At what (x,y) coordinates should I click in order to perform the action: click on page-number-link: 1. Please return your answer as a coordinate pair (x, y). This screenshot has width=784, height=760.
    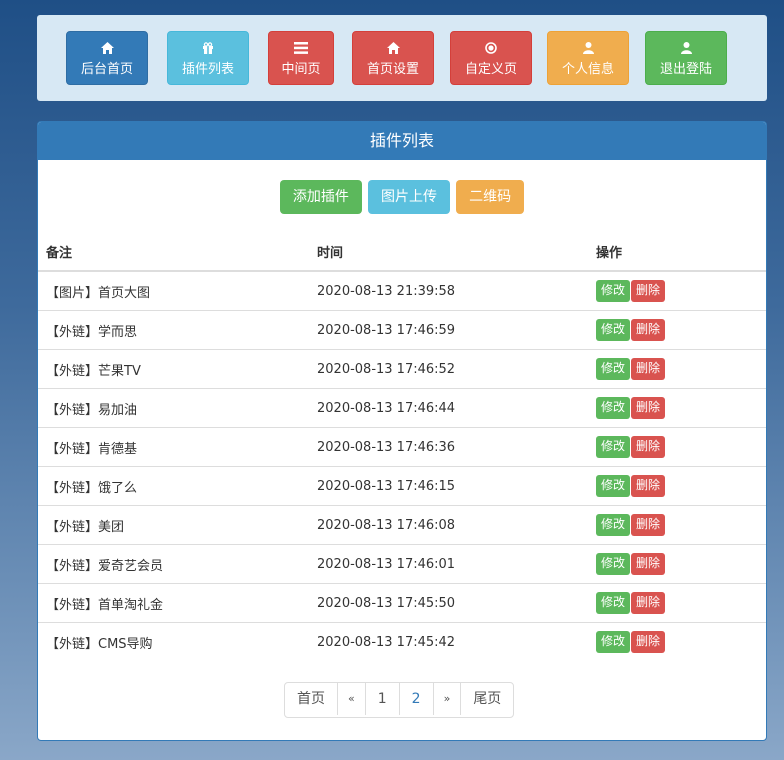
    Looking at the image, I should click on (381, 699).